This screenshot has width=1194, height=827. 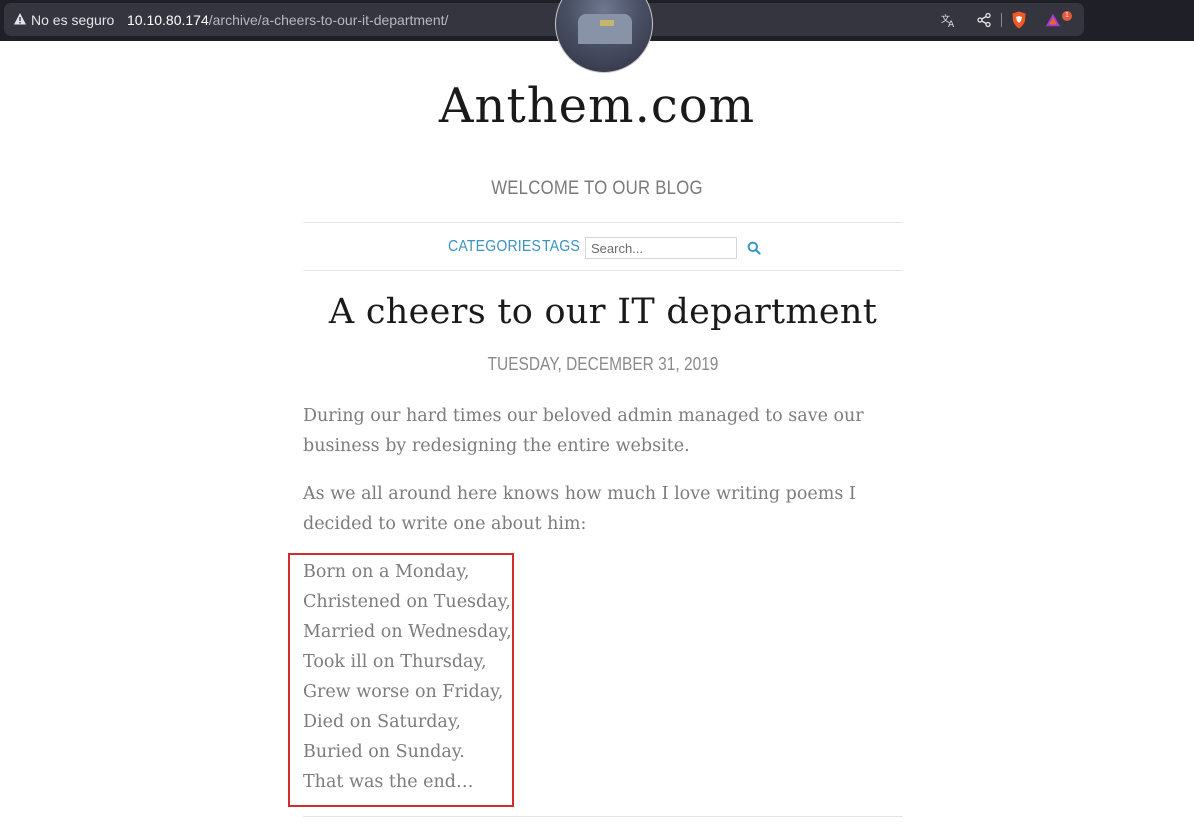 What do you see at coordinates (661, 248) in the screenshot?
I see `search-input` at bounding box center [661, 248].